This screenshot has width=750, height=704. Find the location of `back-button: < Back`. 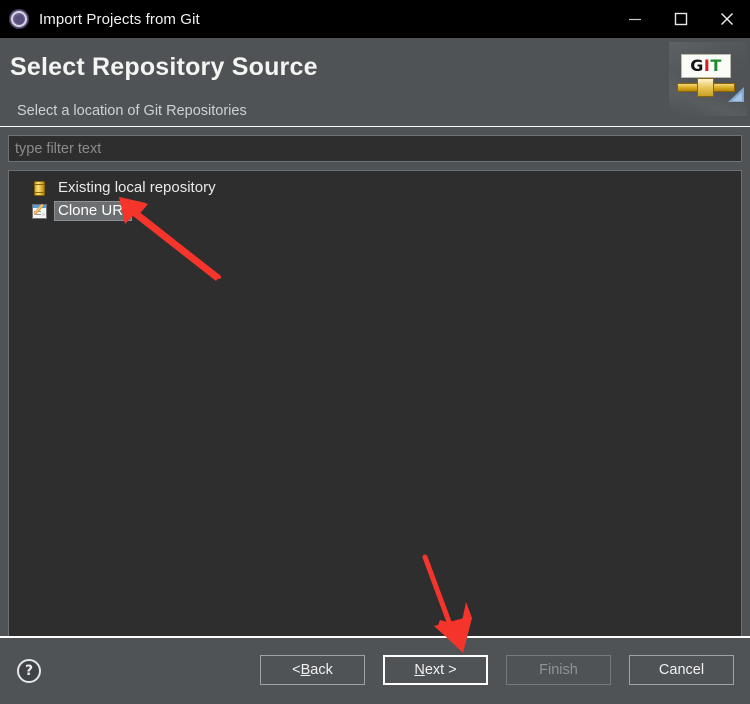

back-button: < Back is located at coordinates (312, 670).